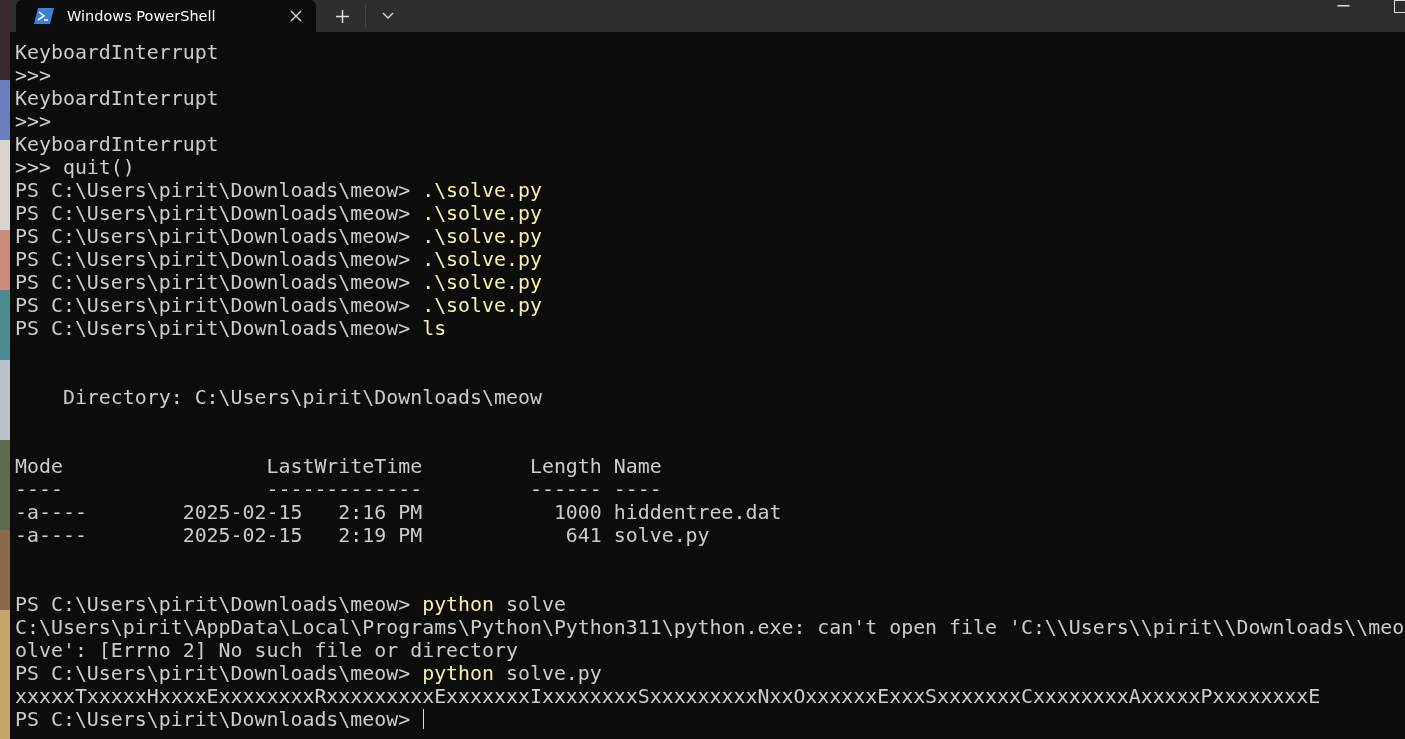 The height and width of the screenshot is (739, 1405). What do you see at coordinates (398, 512) in the screenshot?
I see `terminal-line: -a---- 2025-02-15 2:16 PM 1000 hiddentree.dat` at bounding box center [398, 512].